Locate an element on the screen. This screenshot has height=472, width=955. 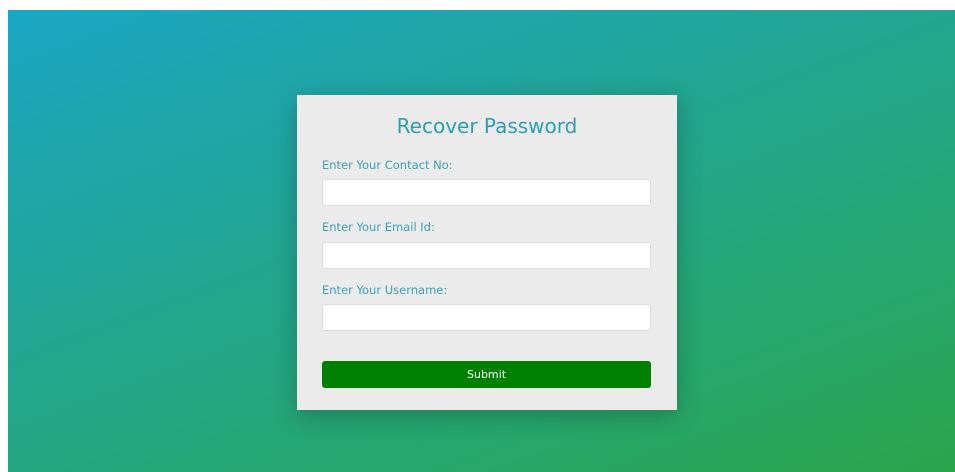
contact-no-input is located at coordinates (486, 192).